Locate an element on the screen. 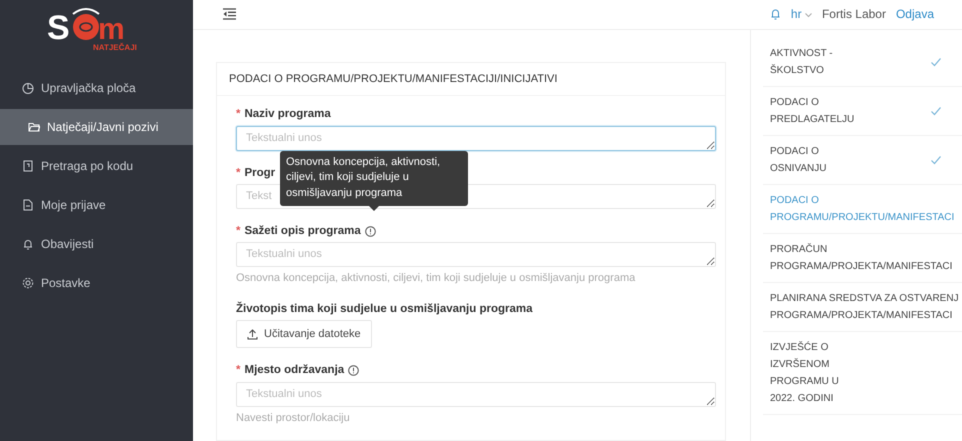  step-item: IZVJEŠĆE O IZVRŠENOM PROGRAMU U 2022. GODINI is located at coordinates (862, 373).